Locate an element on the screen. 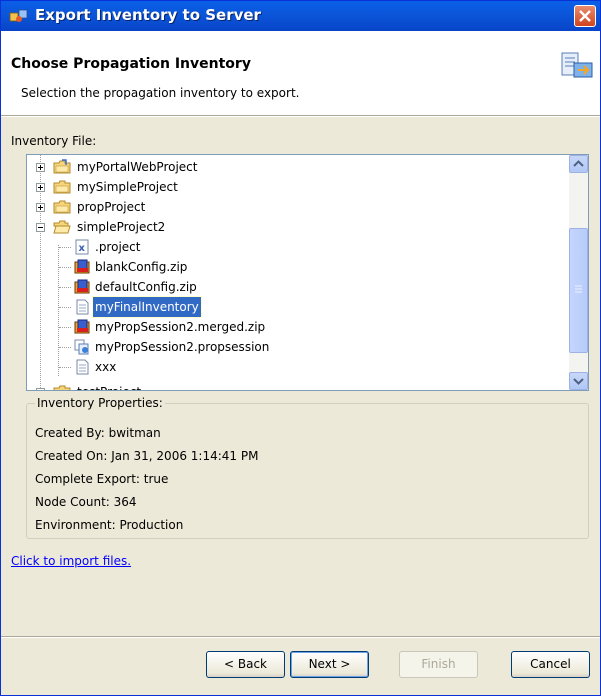 The width and height of the screenshot is (601, 696). finish-button: Finish is located at coordinates (438, 664).